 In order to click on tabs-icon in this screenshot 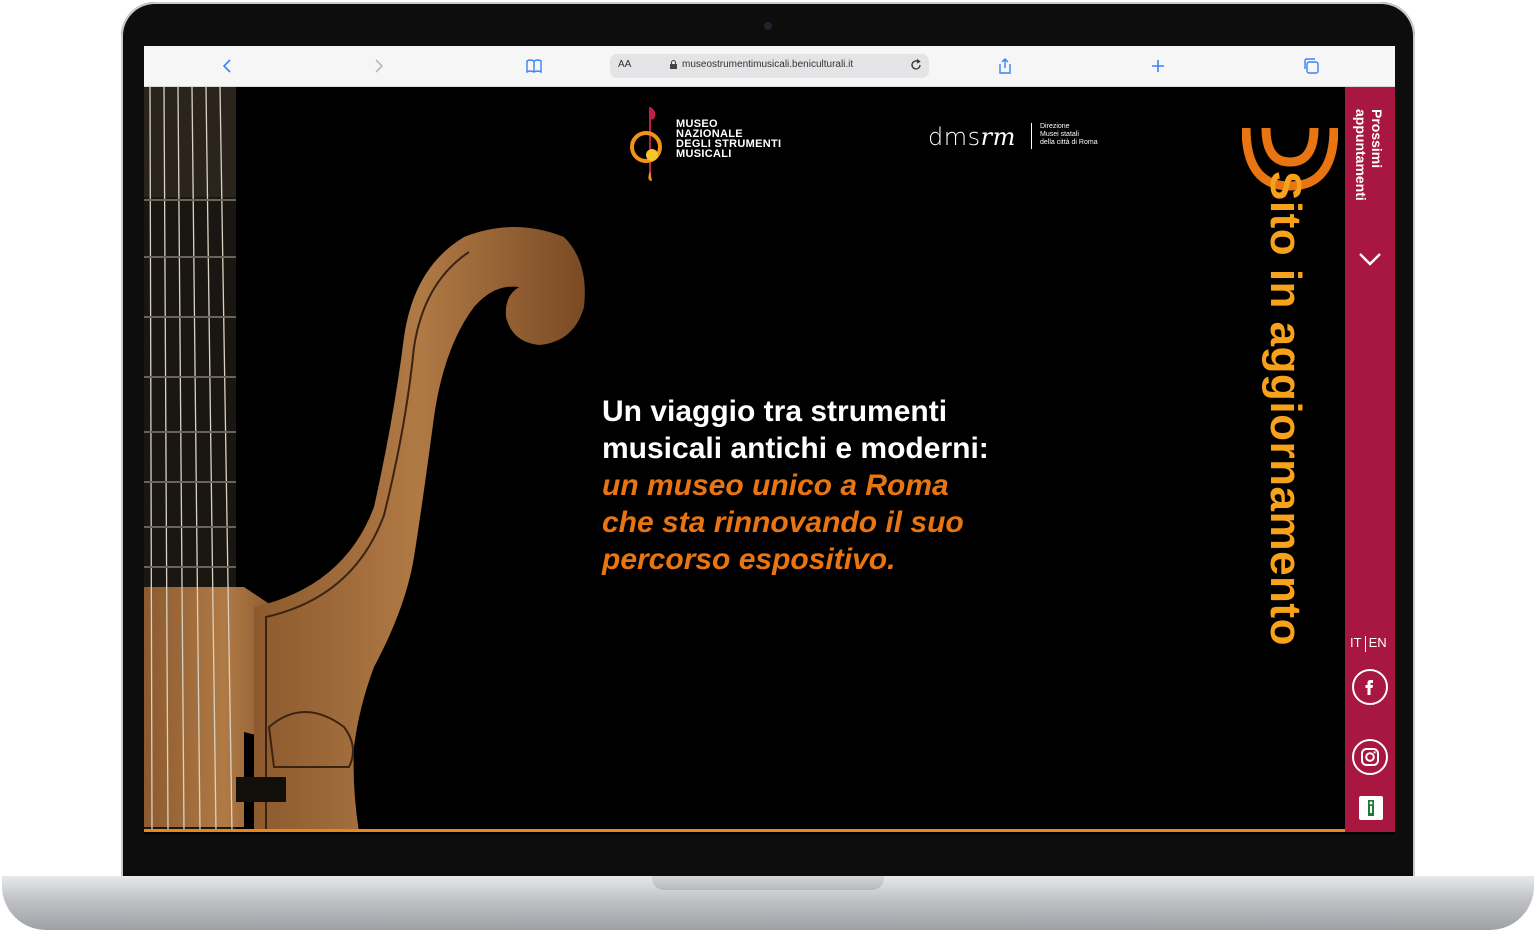, I will do `click(1311, 66)`.